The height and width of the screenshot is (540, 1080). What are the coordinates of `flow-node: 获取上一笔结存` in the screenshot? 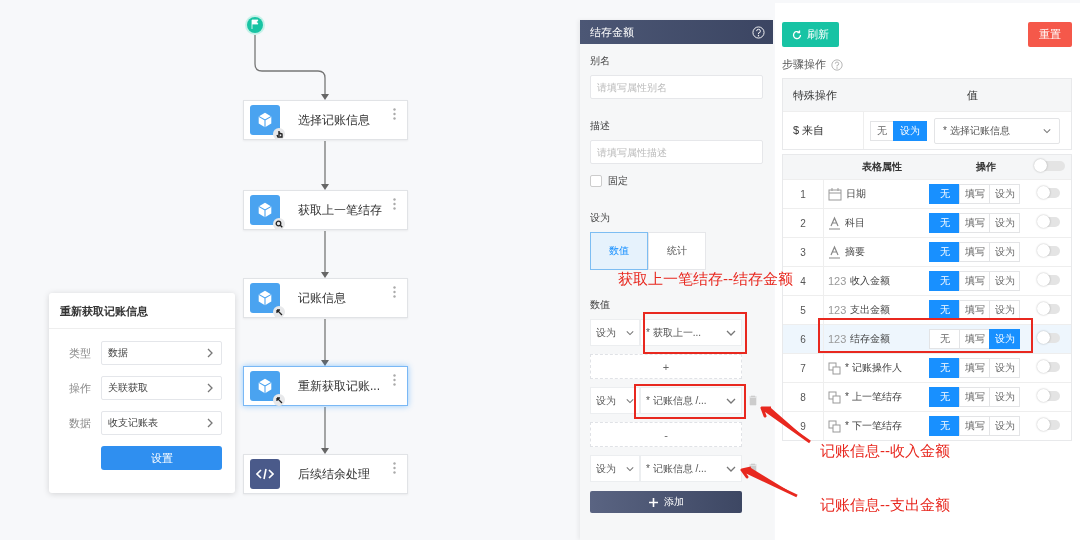 It's located at (325, 210).